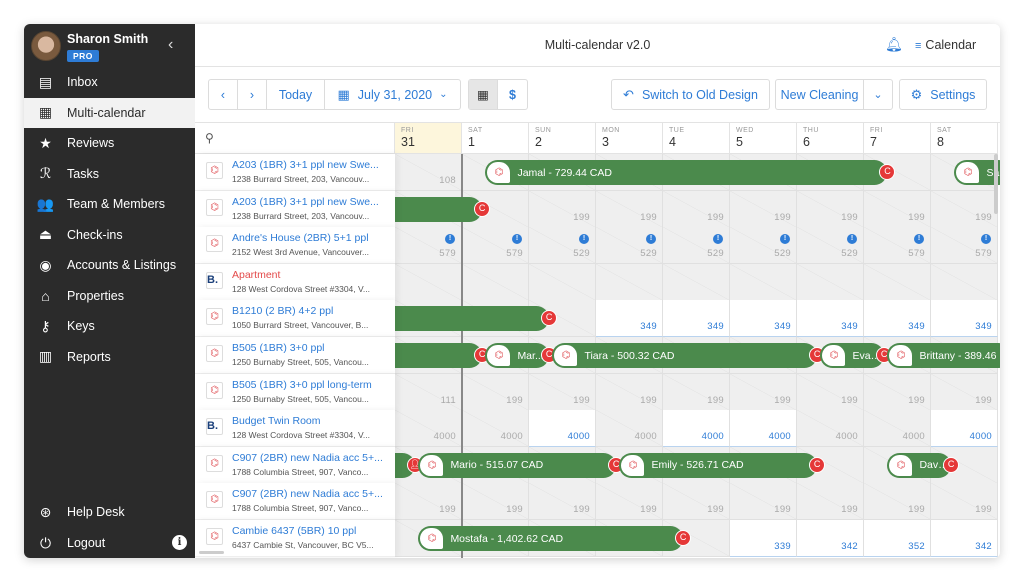 The height and width of the screenshot is (582, 1024). I want to click on sidebar-item-help-desk: ⊛ Help Desk, so click(109, 512).